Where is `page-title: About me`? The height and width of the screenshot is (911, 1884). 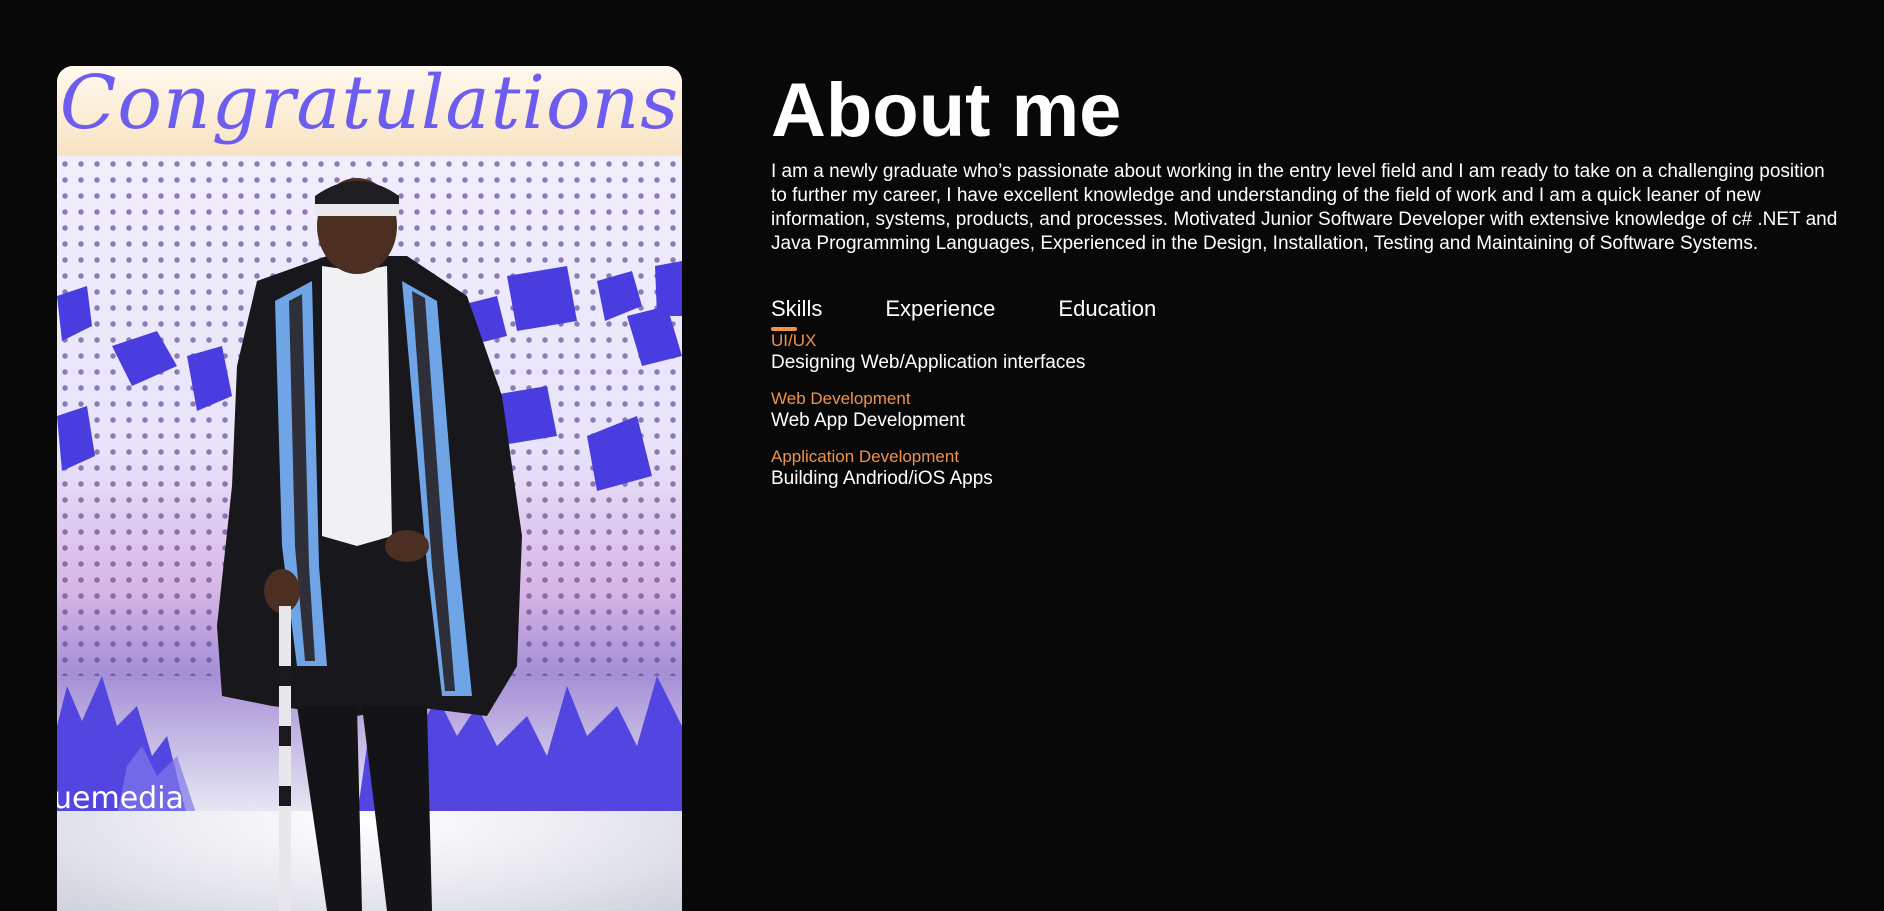 page-title: About me is located at coordinates (946, 110).